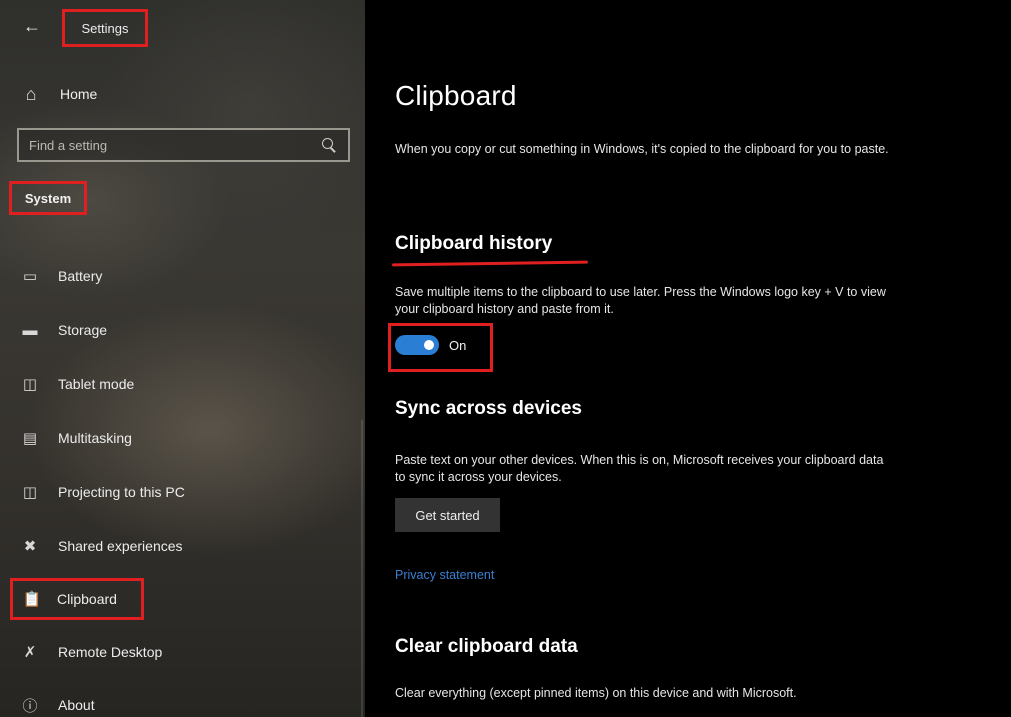  I want to click on battery-icon: ▭, so click(30, 276).